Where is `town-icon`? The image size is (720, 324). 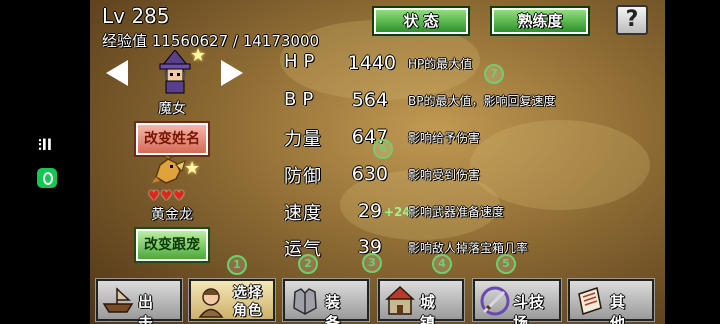 town-icon is located at coordinates (400, 300).